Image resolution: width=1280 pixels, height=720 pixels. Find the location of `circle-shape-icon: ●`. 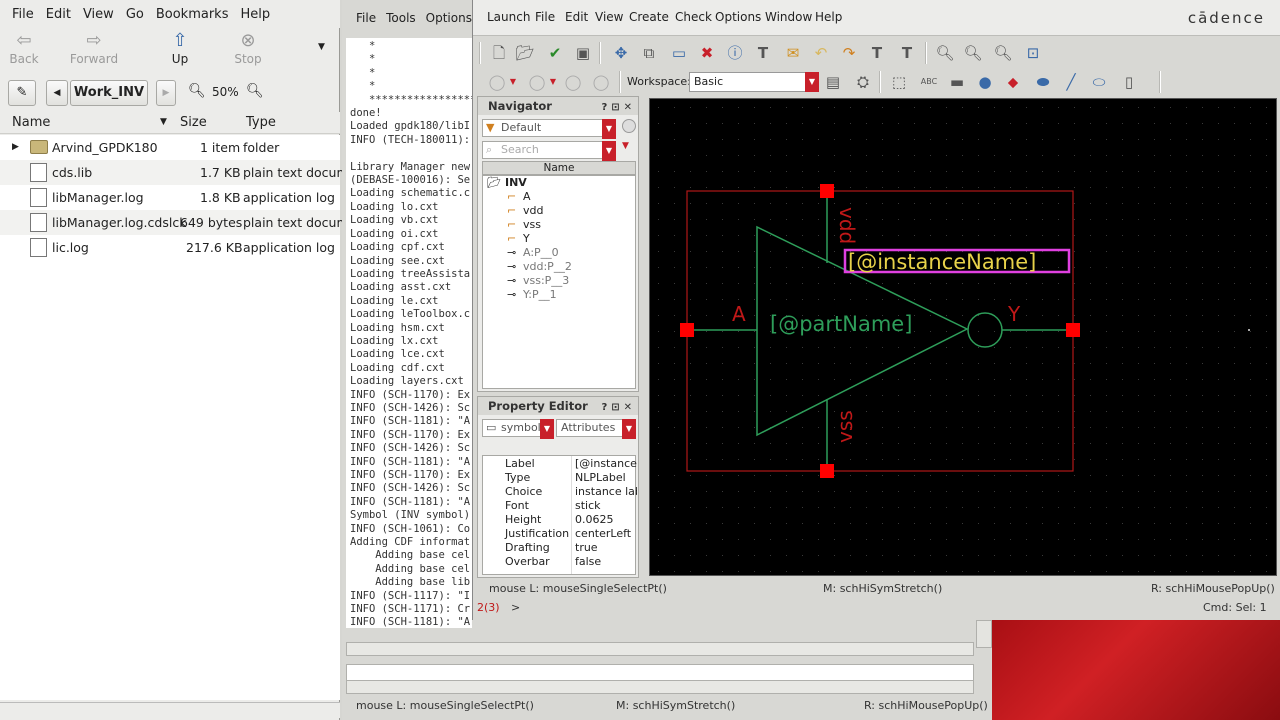

circle-shape-icon: ● is located at coordinates (985, 82).